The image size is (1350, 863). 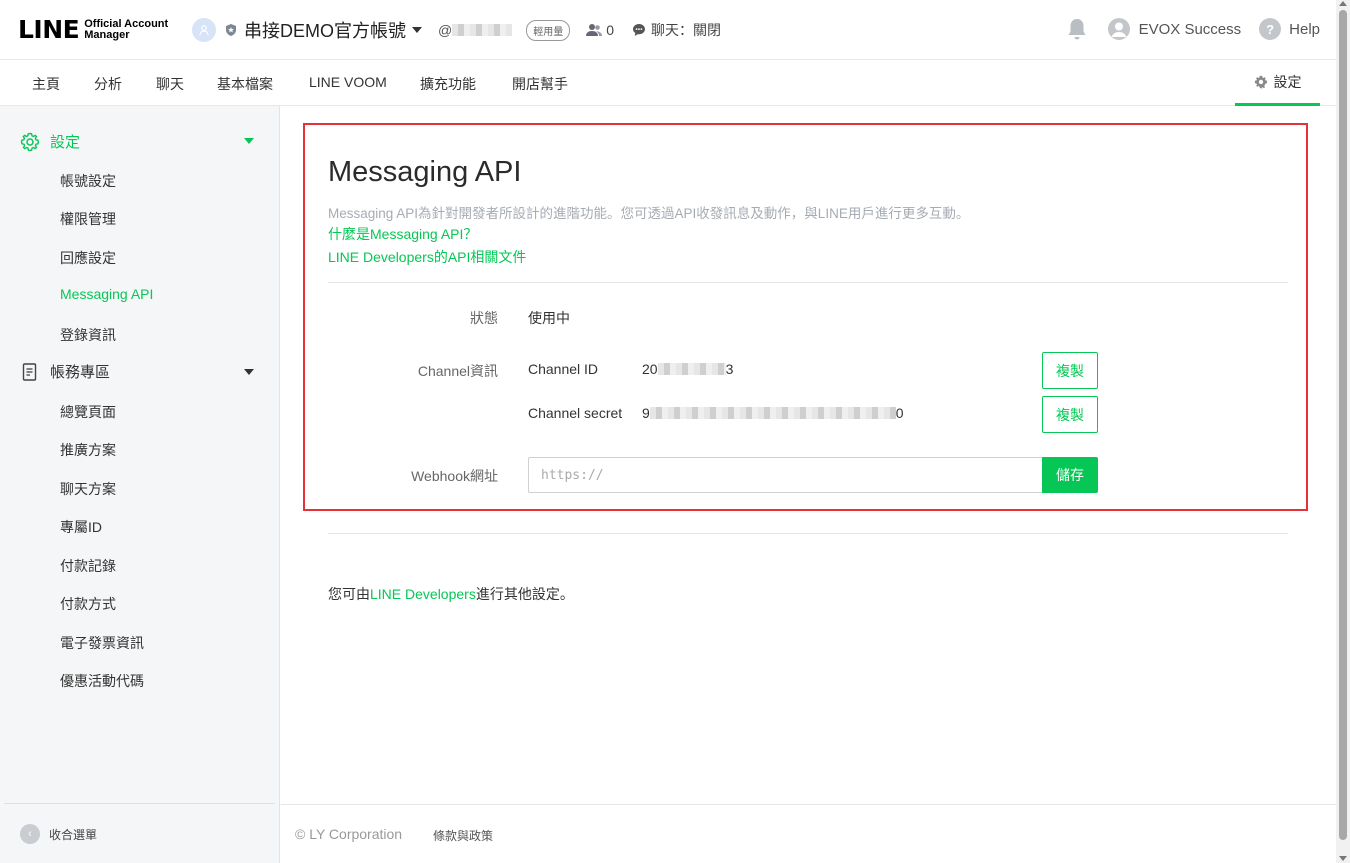 I want to click on webhook-url-input, so click(x=785, y=475).